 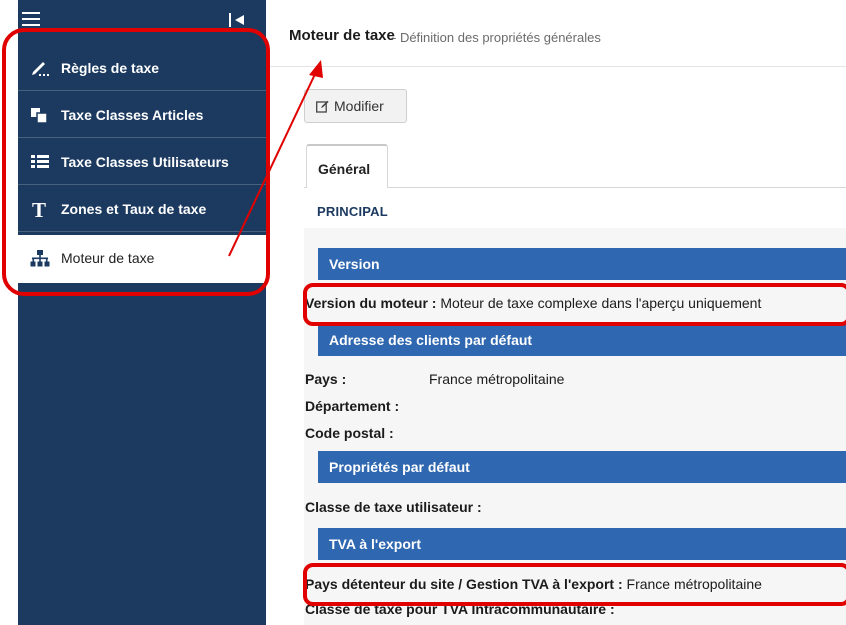 I want to click on group-header-export: TVA à l'export, so click(x=582, y=544).